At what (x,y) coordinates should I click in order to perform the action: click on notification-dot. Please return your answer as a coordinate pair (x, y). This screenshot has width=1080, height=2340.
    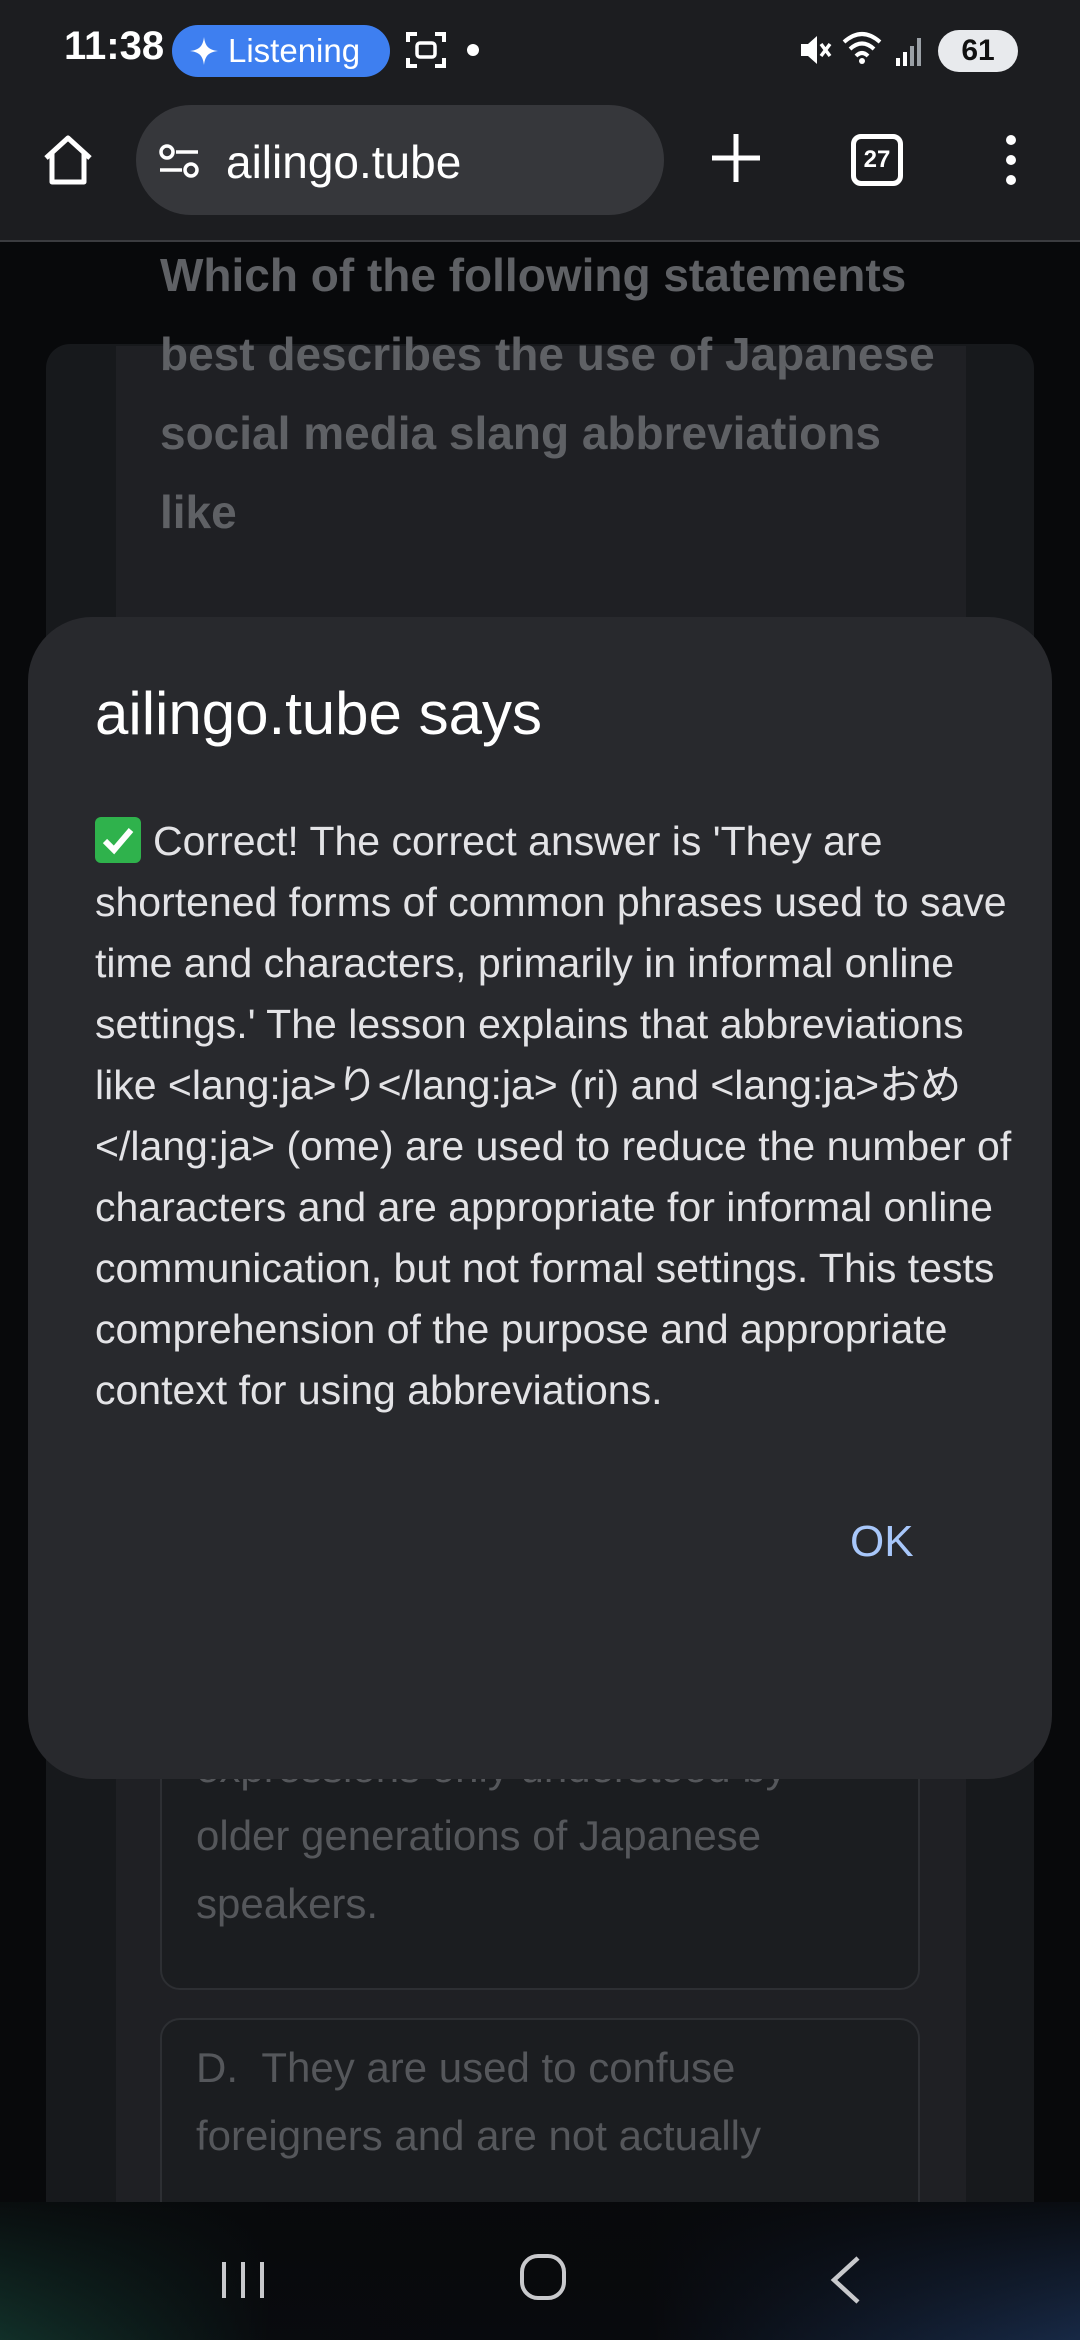
    Looking at the image, I should click on (473, 50).